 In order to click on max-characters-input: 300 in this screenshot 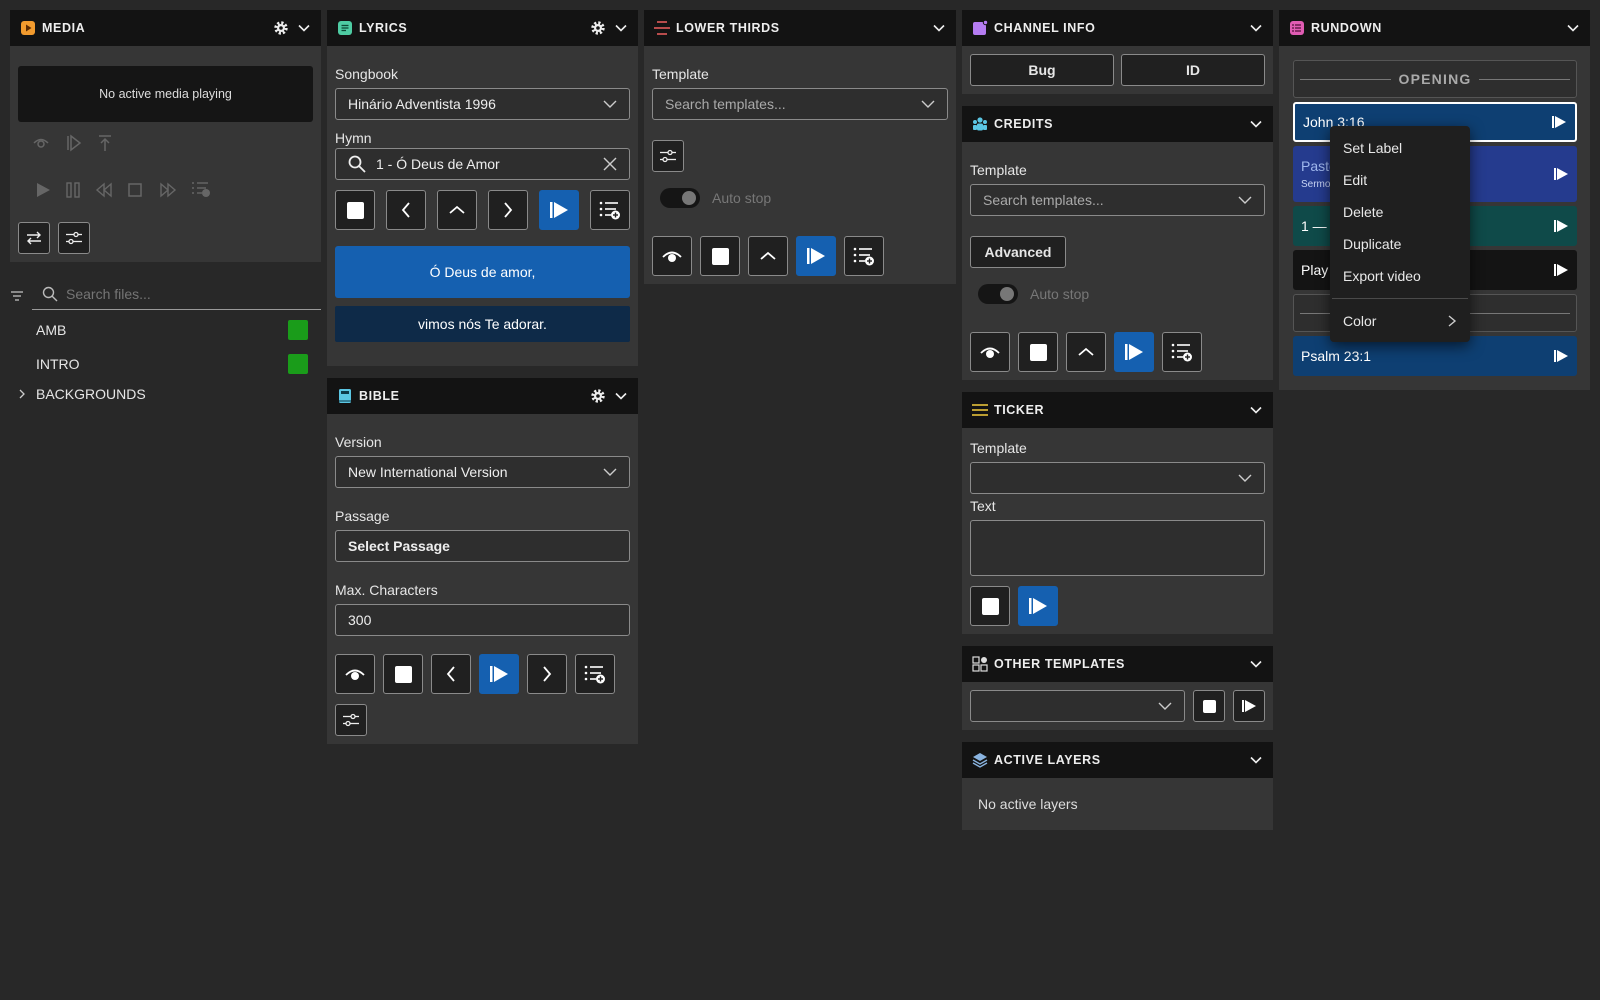, I will do `click(482, 620)`.